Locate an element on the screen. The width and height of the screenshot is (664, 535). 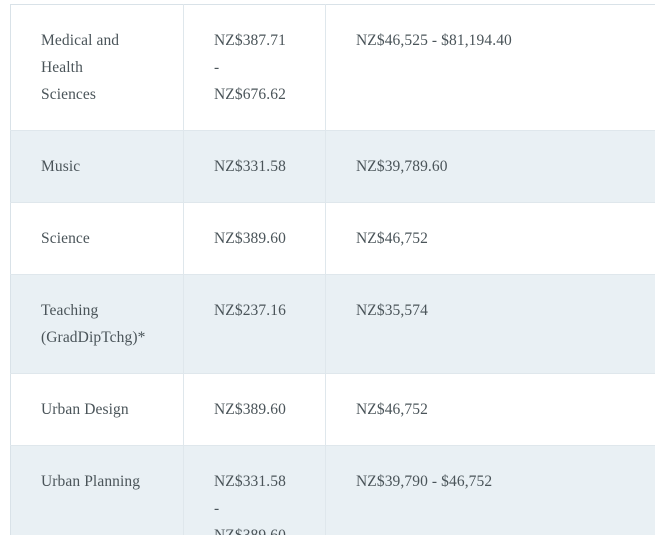
cell-per-point: NZ$387.71 - NZ$676.62 is located at coordinates (254, 67).